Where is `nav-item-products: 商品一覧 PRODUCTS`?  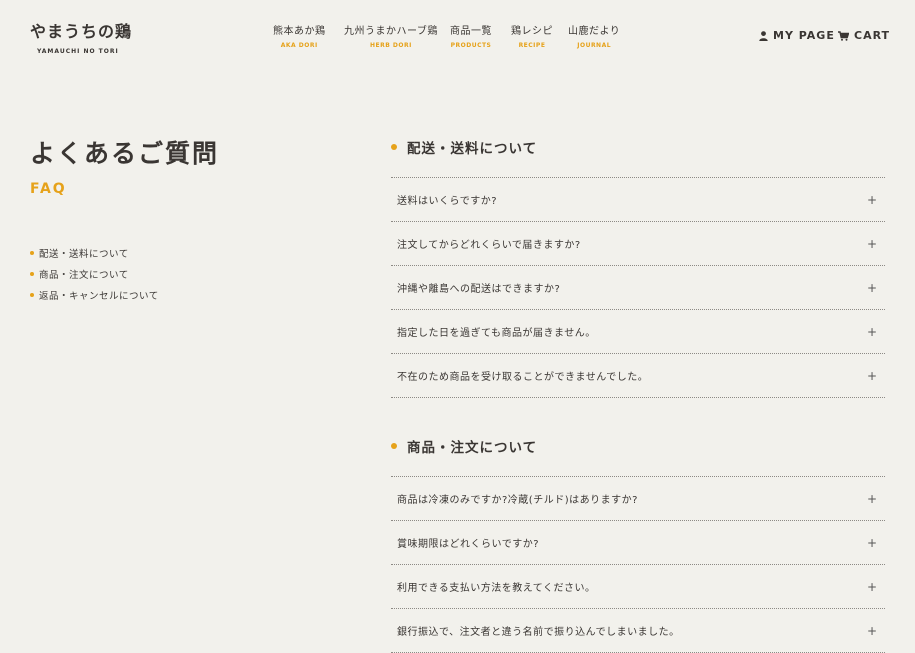 nav-item-products: 商品一覧 PRODUCTS is located at coordinates (471, 35).